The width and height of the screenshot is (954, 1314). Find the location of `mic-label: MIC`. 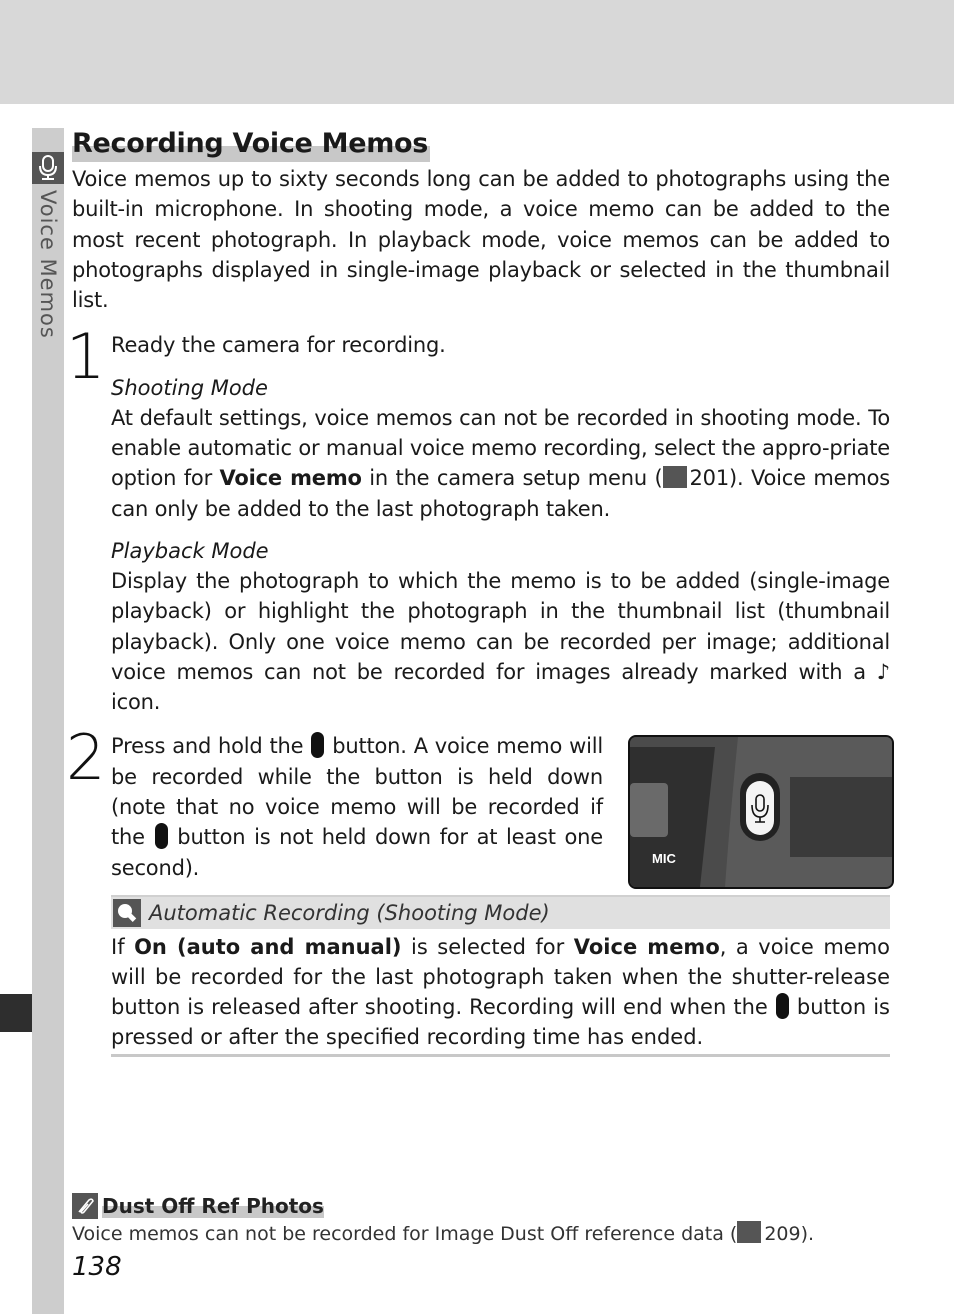

mic-label: MIC is located at coordinates (664, 859).